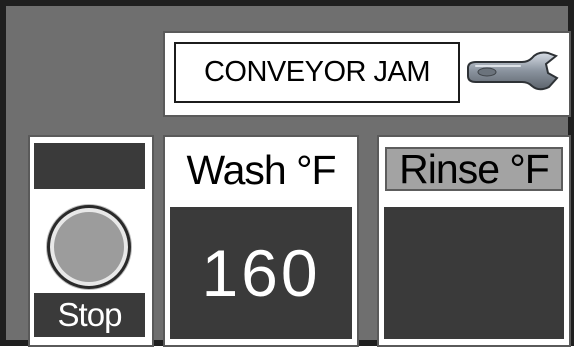 The width and height of the screenshot is (574, 347). Describe the element at coordinates (89, 315) in the screenshot. I see `stop-button: Stop` at that location.